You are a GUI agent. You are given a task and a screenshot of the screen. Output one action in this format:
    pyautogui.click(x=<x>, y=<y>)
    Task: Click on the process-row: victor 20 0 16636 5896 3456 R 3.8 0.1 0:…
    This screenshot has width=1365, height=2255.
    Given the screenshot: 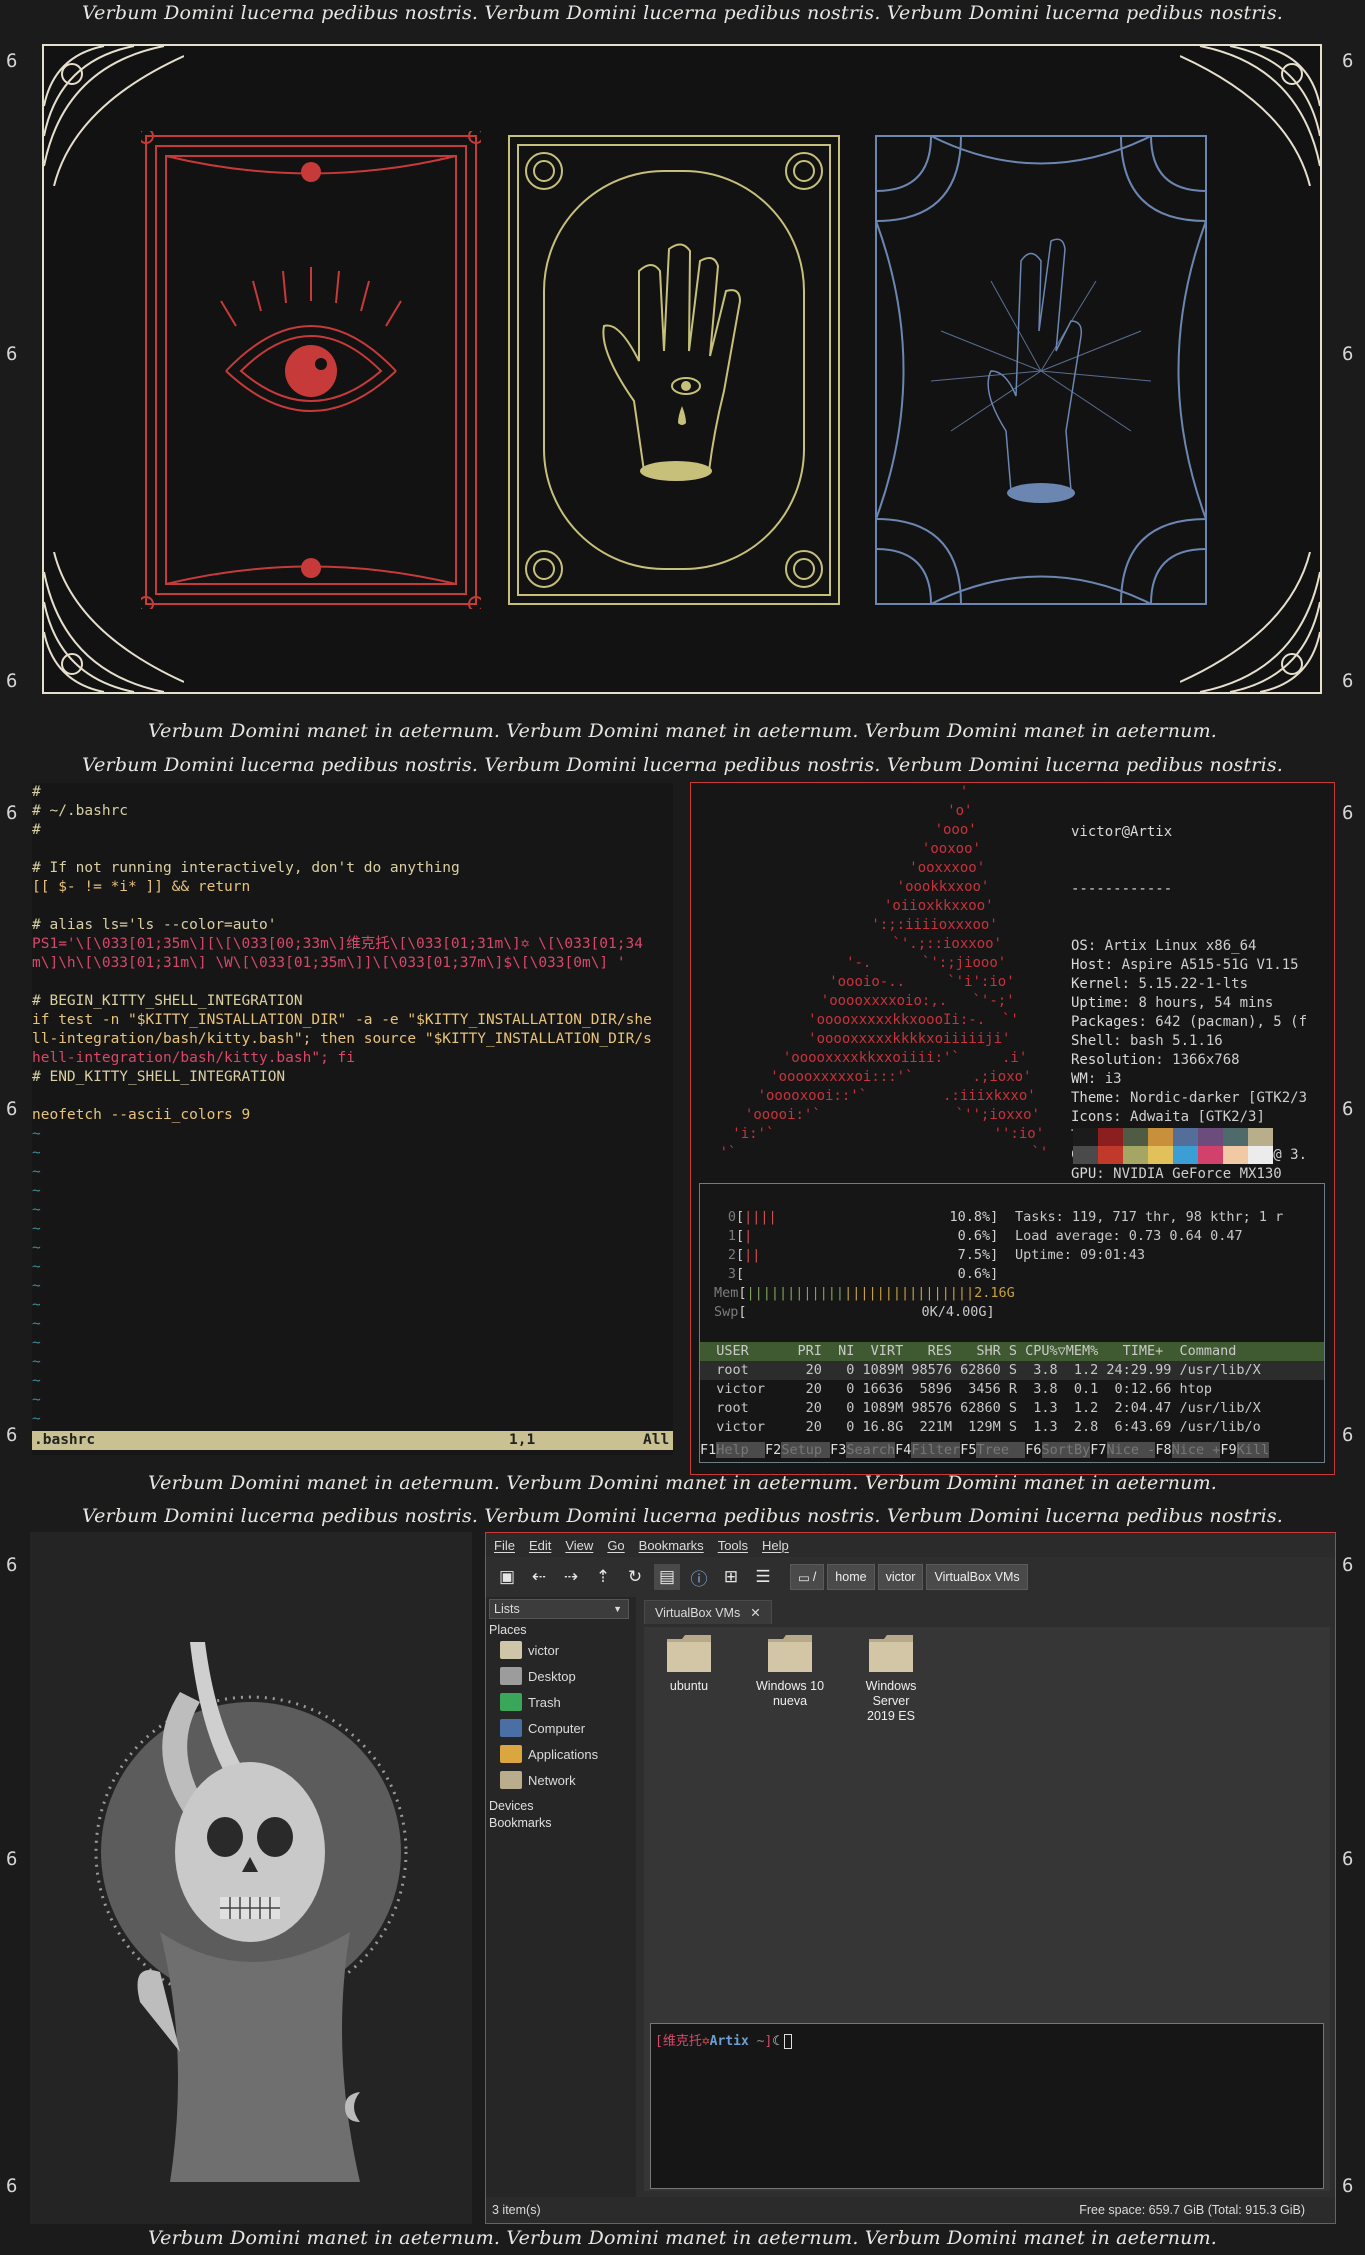 What is the action you would take?
    pyautogui.click(x=1012, y=1389)
    